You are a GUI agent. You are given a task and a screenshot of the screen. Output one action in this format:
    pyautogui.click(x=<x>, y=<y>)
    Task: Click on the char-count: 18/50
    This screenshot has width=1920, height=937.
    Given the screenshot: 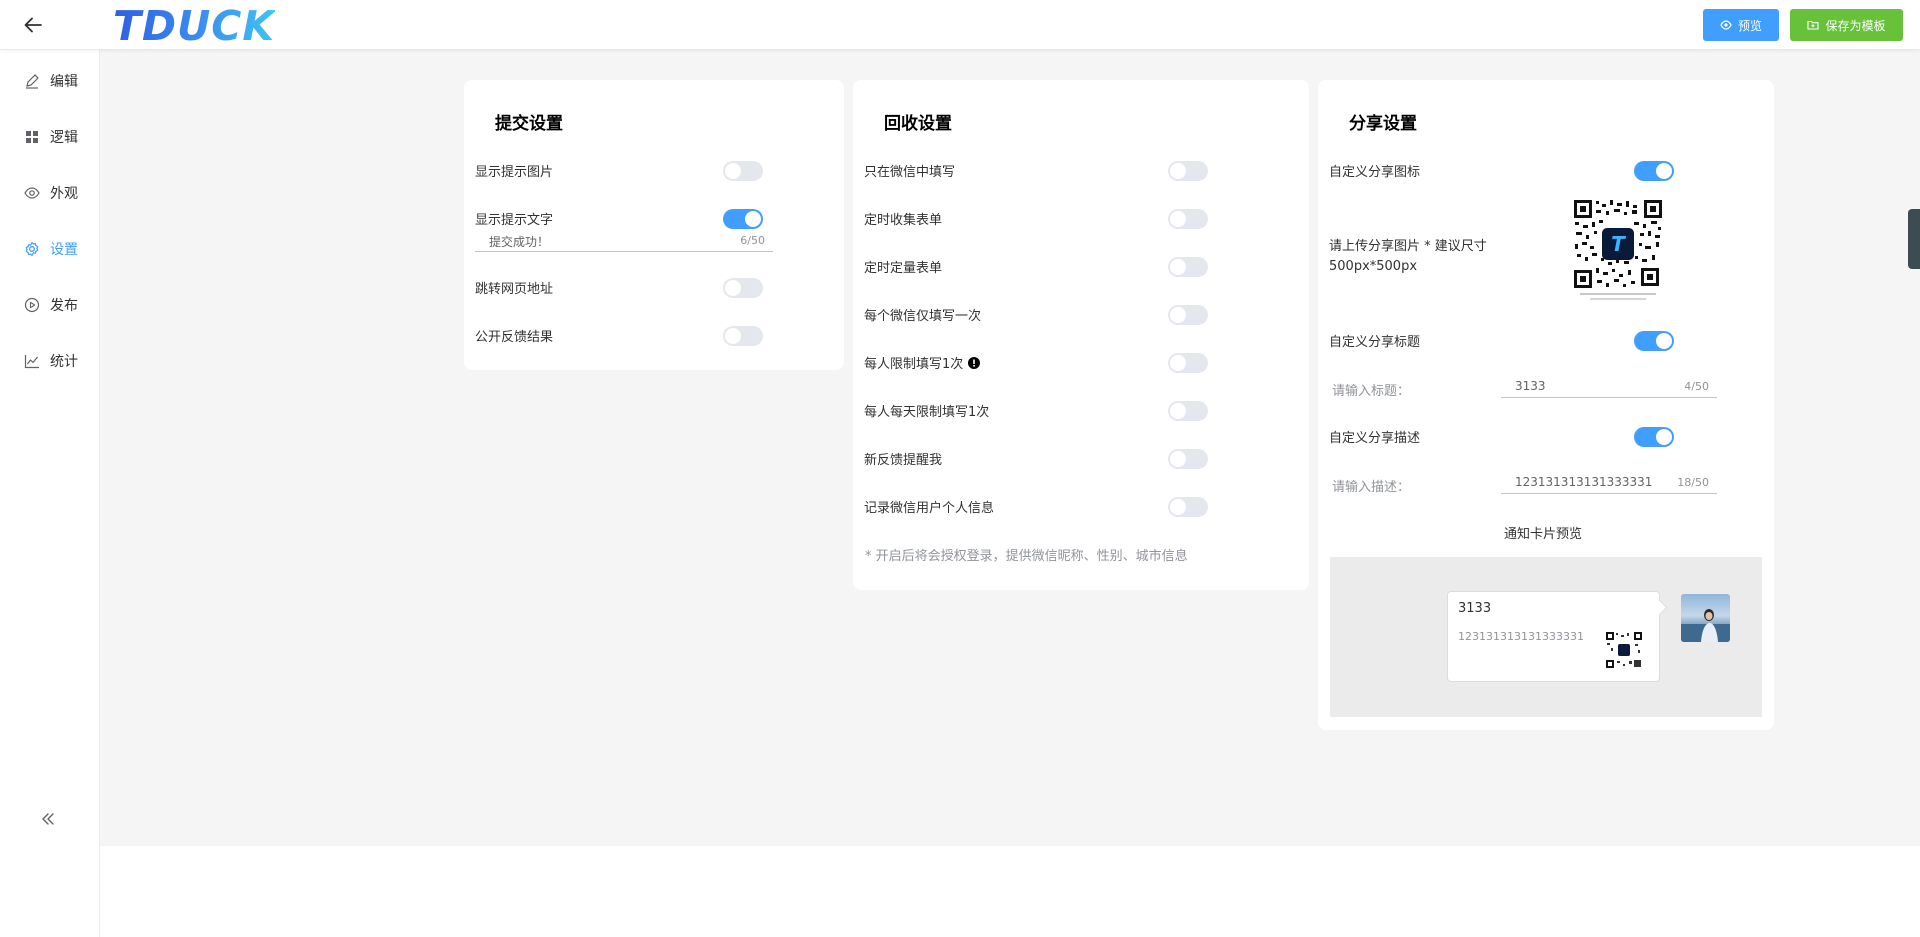 What is the action you would take?
    pyautogui.click(x=1693, y=482)
    